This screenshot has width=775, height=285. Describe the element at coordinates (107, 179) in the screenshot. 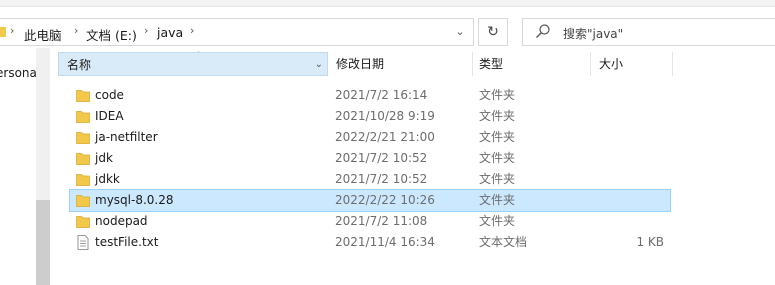

I see `file-name: jdkk` at that location.